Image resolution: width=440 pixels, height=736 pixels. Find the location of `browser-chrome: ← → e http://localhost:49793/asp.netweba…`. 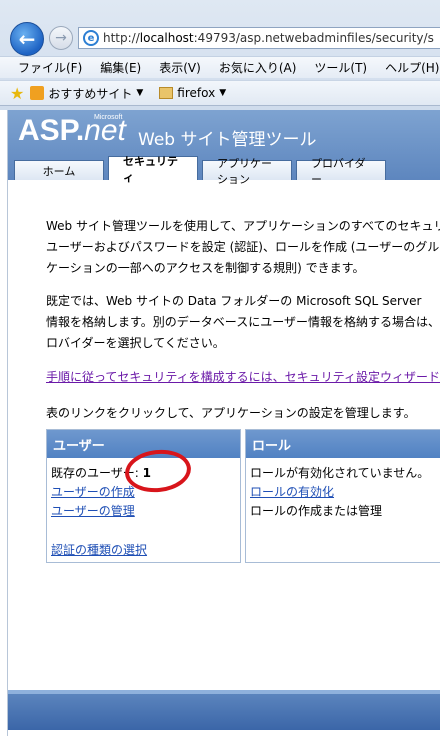

browser-chrome: ← → e http://localhost:49793/asp.netweba… is located at coordinates (220, 55).